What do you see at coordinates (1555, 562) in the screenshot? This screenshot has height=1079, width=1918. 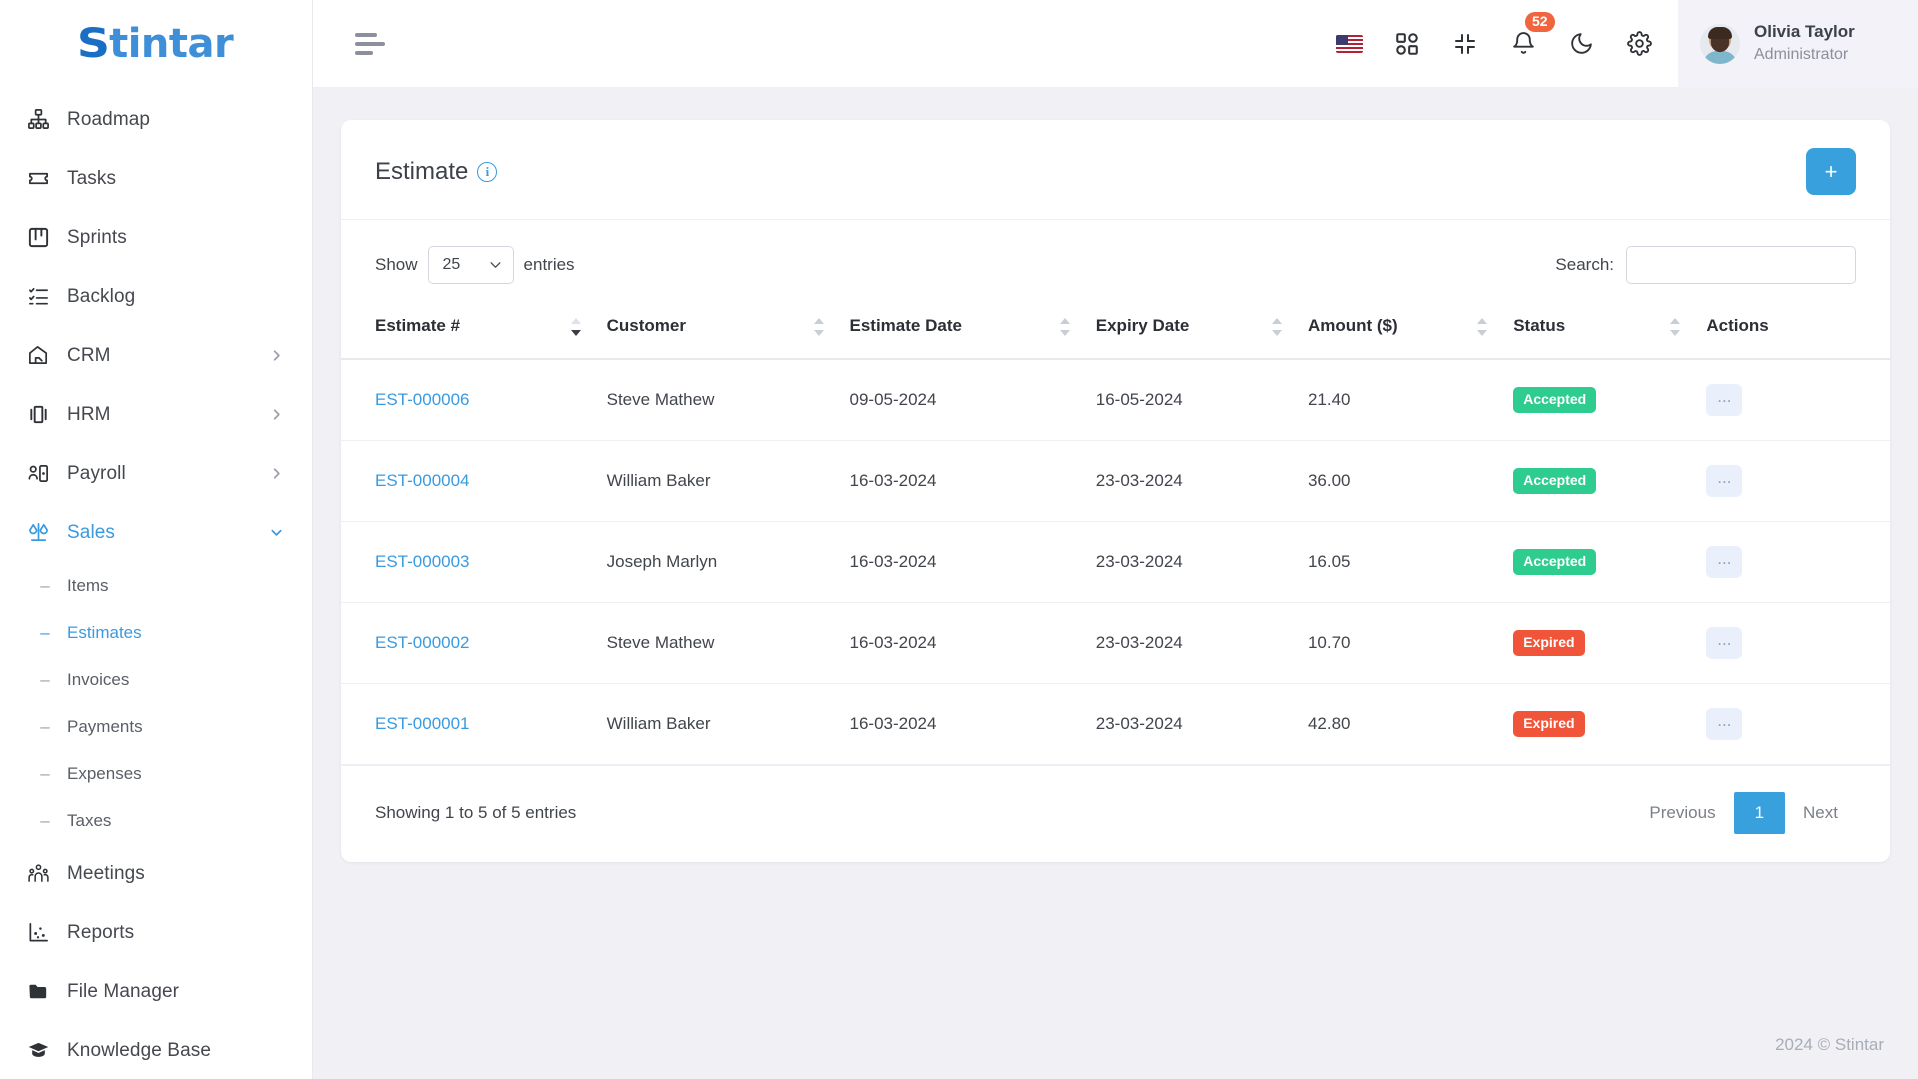 I see `status-badge: Accepted` at bounding box center [1555, 562].